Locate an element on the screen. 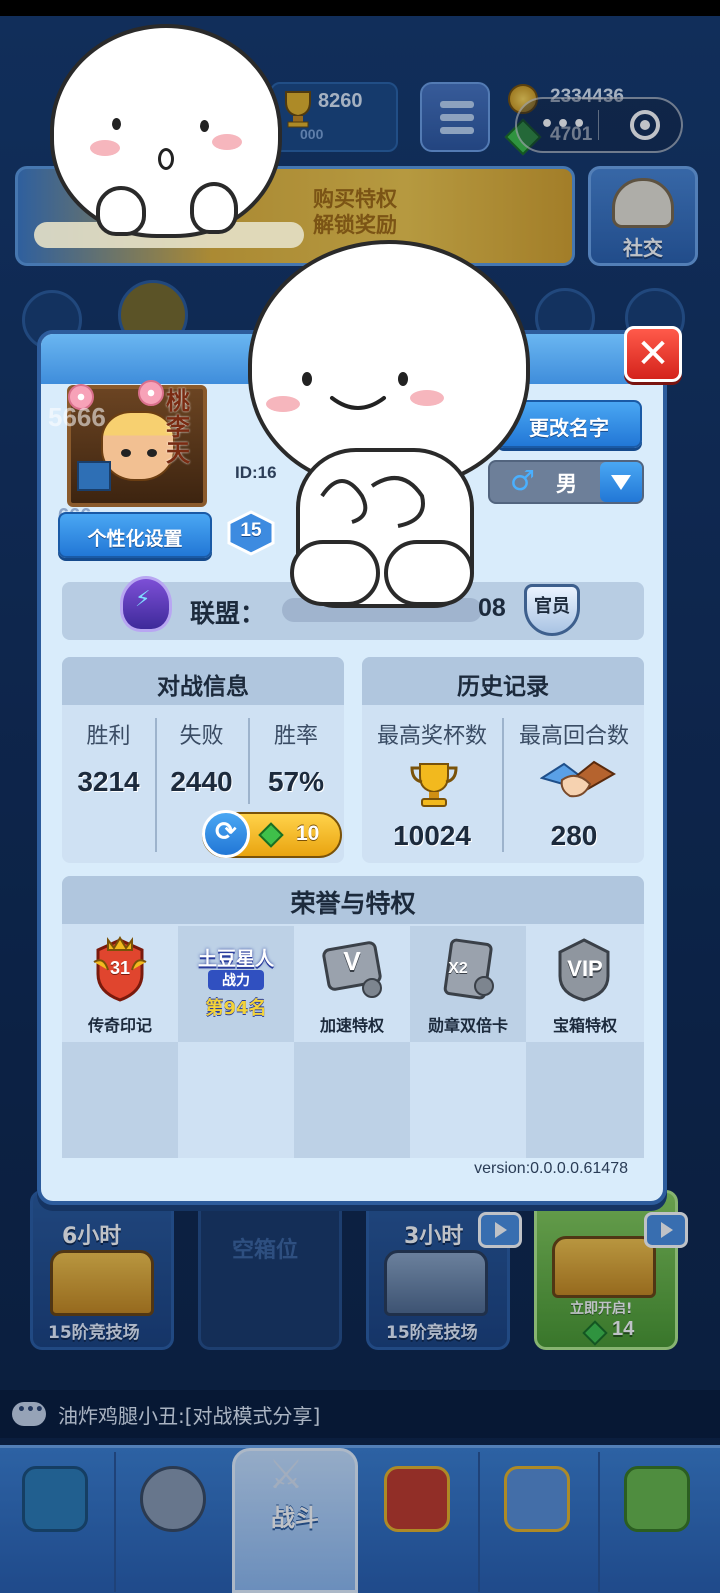 This screenshot has width=720, height=1593. honor-chest-privilege: VIP 宝箱特权 is located at coordinates (585, 984).